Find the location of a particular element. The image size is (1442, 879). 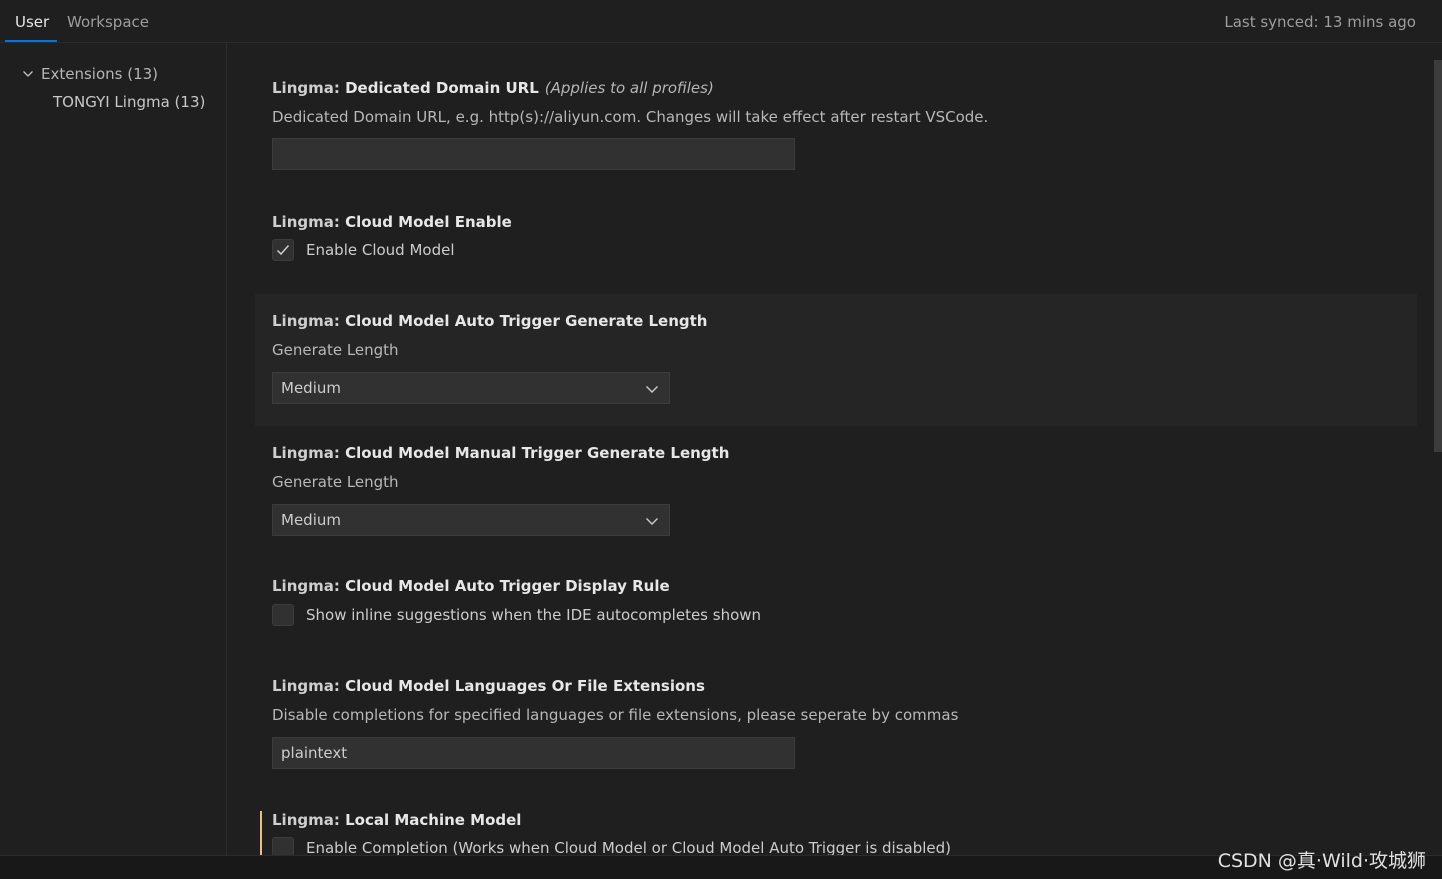

setting-title: Lingma: Local Machine Model is located at coordinates (396, 820).